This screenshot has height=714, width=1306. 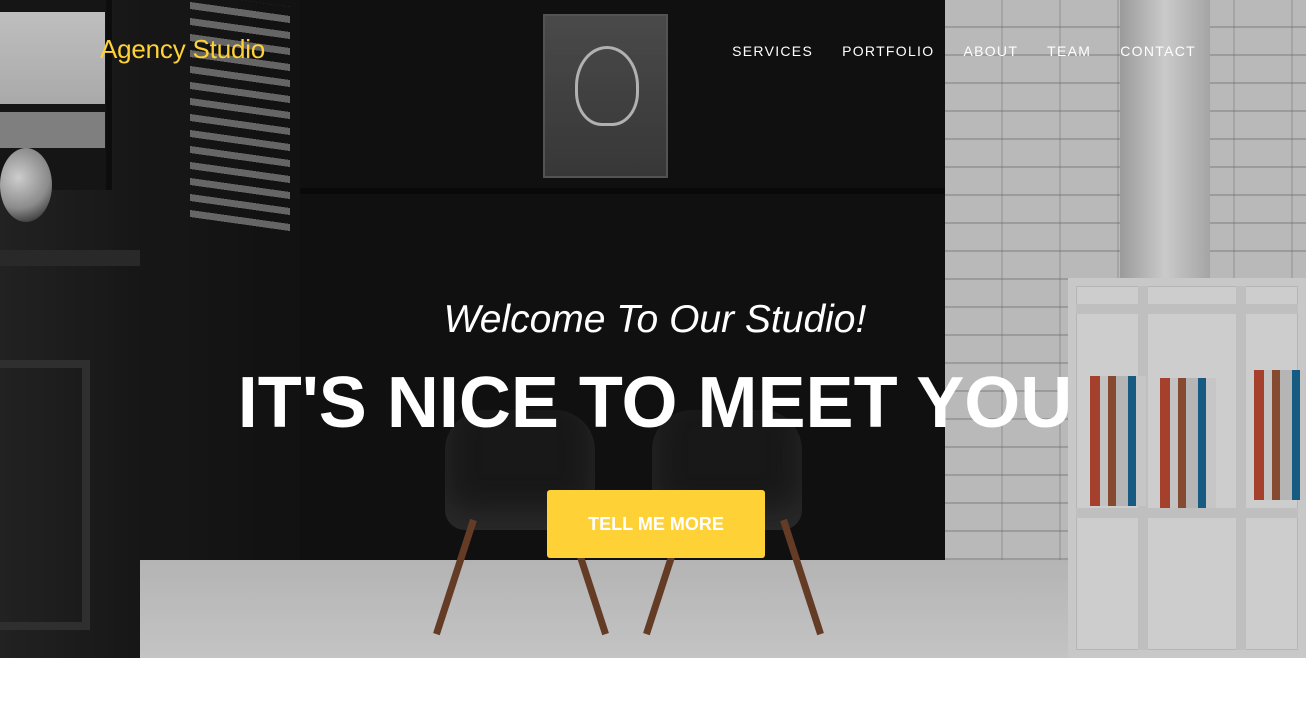 I want to click on nav-link-team: TEAM, so click(x=1069, y=51).